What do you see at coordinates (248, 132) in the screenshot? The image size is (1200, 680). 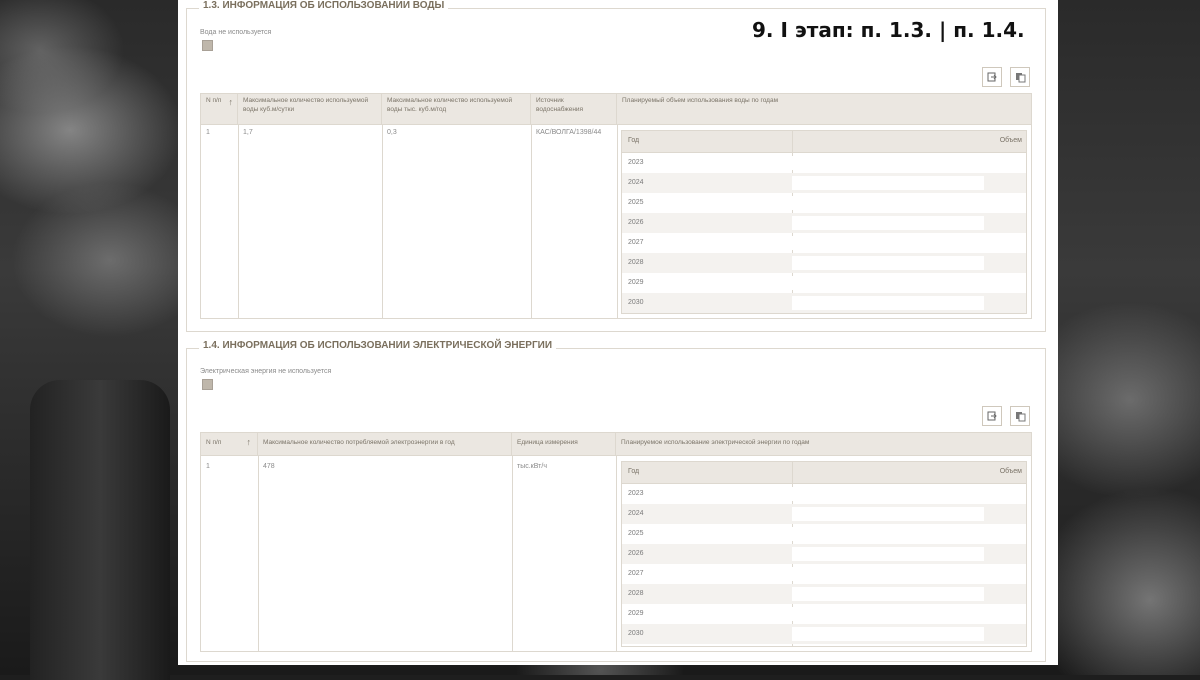 I see `water-row-max-day: 1,7` at bounding box center [248, 132].